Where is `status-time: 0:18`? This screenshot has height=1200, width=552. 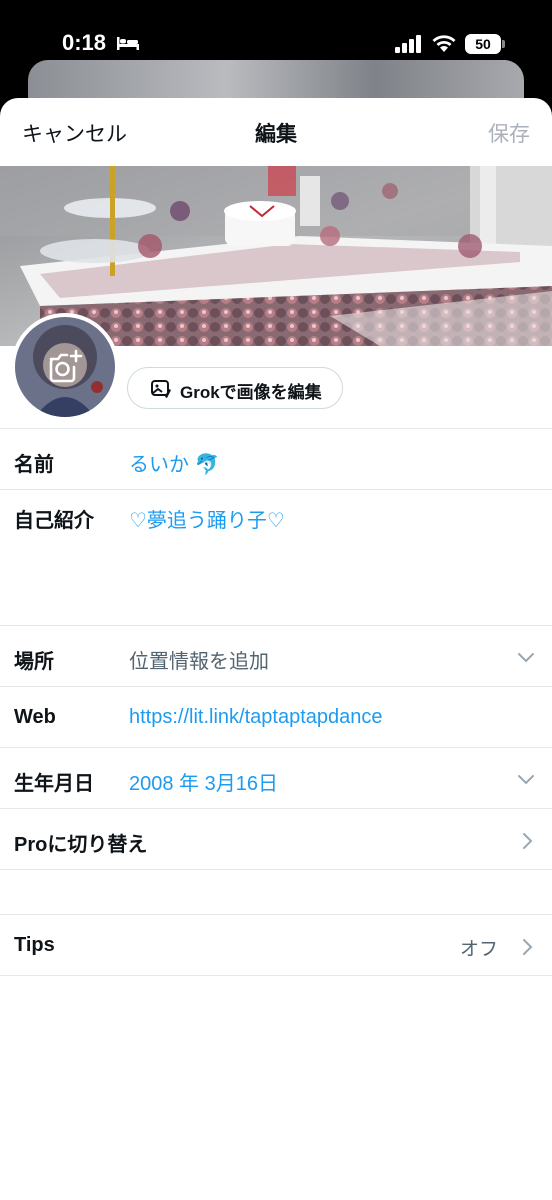
status-time: 0:18 is located at coordinates (84, 42).